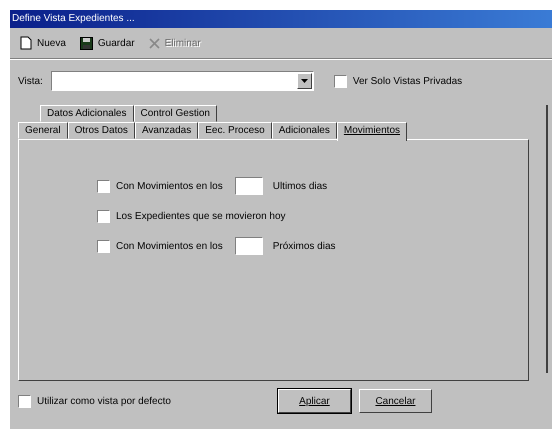  I want to click on private-views-checkbox: Ver Solo Vistas Privadas, so click(398, 81).